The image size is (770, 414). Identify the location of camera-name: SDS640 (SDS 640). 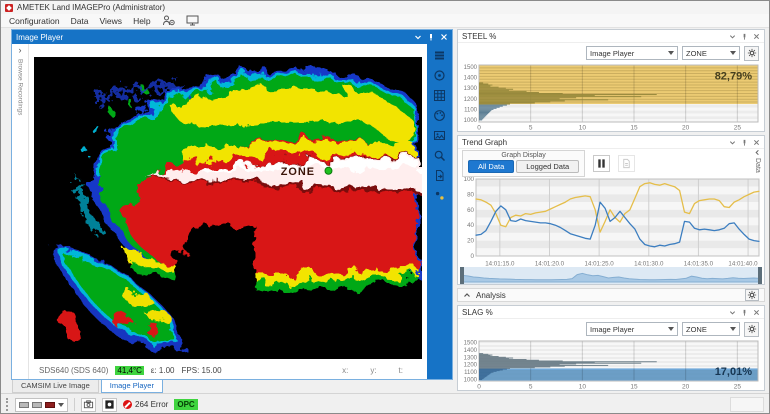
(74, 370).